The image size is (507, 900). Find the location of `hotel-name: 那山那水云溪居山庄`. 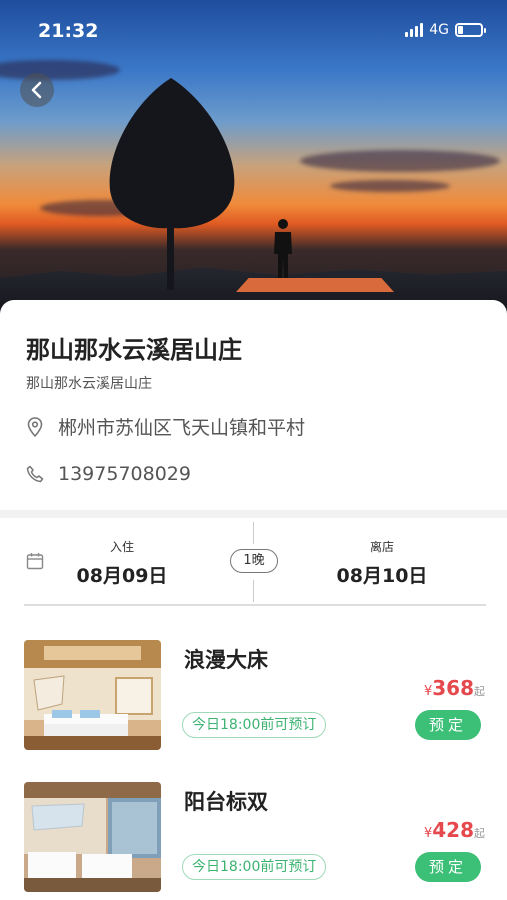

hotel-name: 那山那水云溪居山庄 is located at coordinates (134, 350).